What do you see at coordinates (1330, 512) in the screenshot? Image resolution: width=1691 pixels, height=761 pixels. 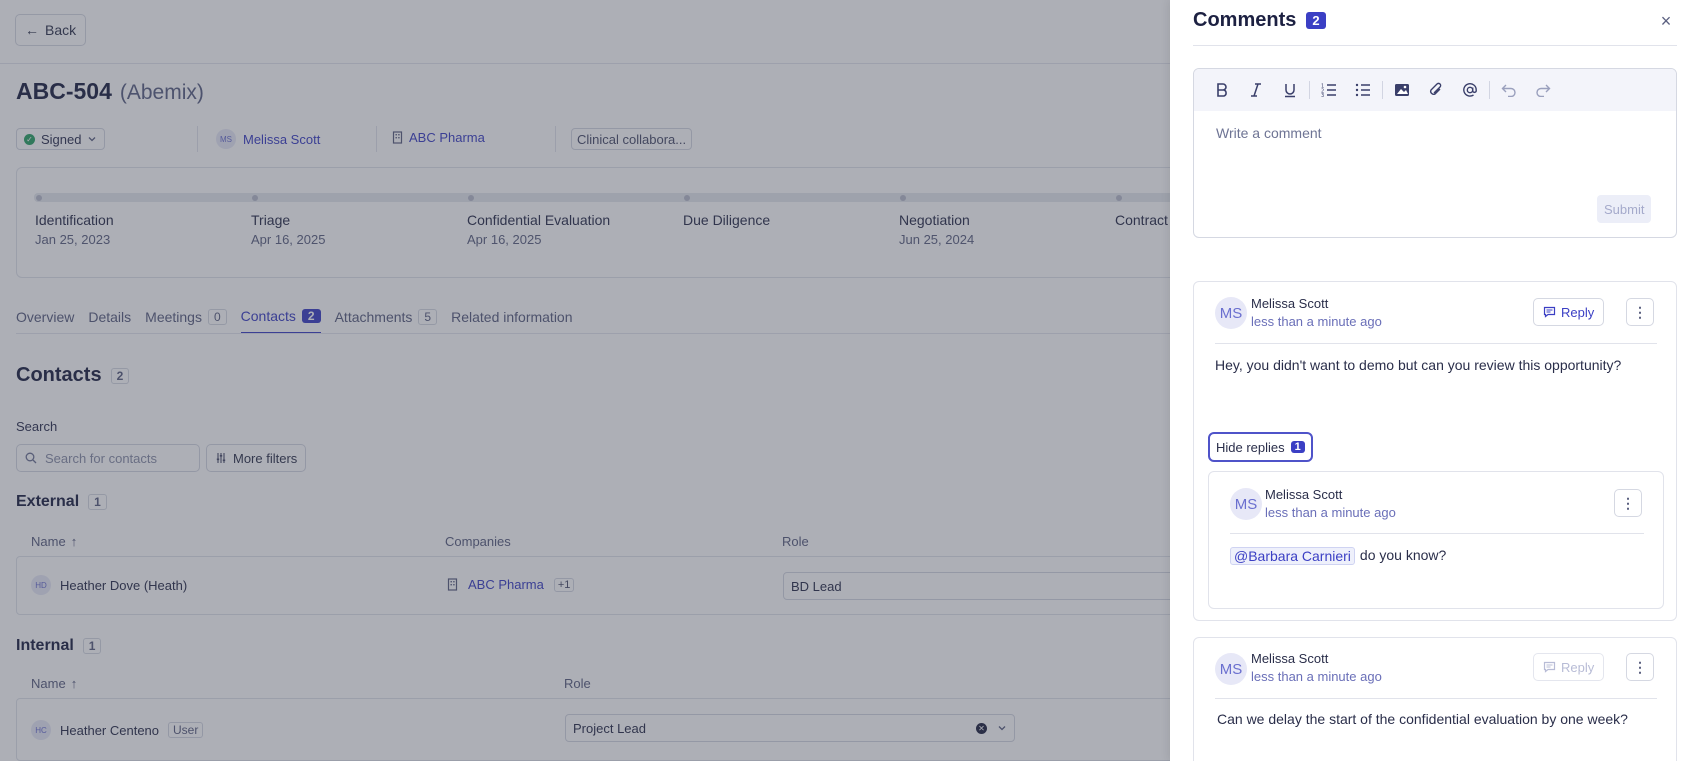 I see `reply-time: less than a minute ago` at bounding box center [1330, 512].